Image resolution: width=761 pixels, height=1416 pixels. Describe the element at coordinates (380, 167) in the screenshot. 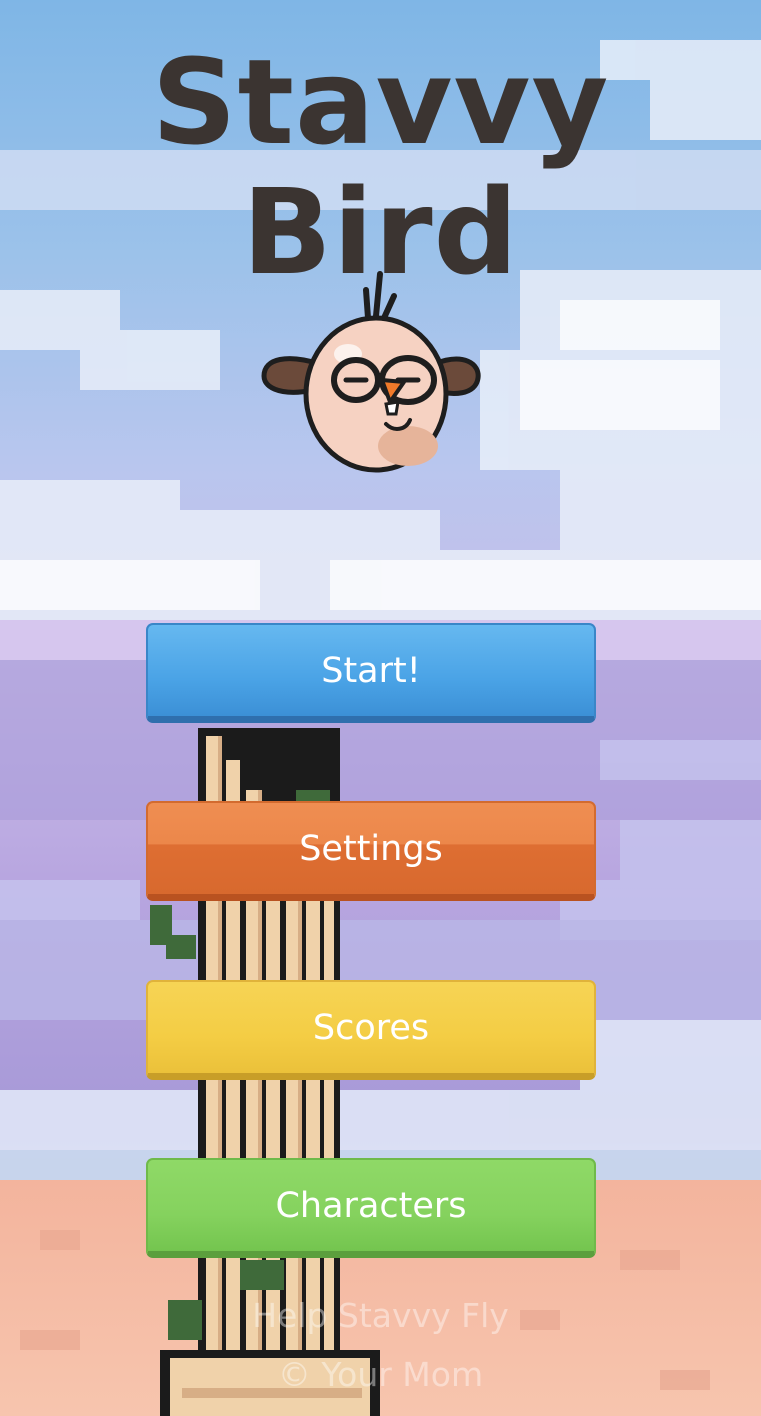

I see `game-title: Stavvy Bird` at that location.